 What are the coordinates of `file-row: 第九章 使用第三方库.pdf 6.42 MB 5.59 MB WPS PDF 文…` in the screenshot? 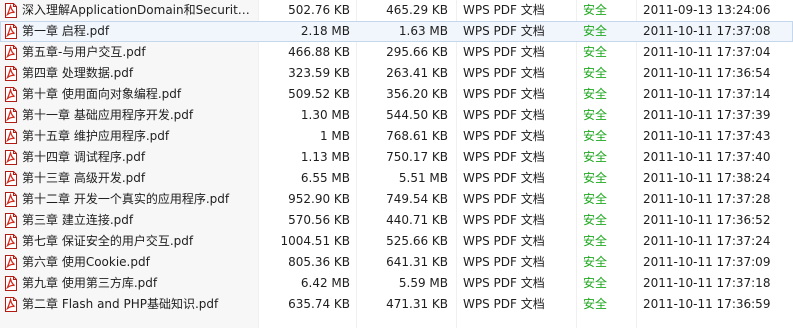 It's located at (396, 283).